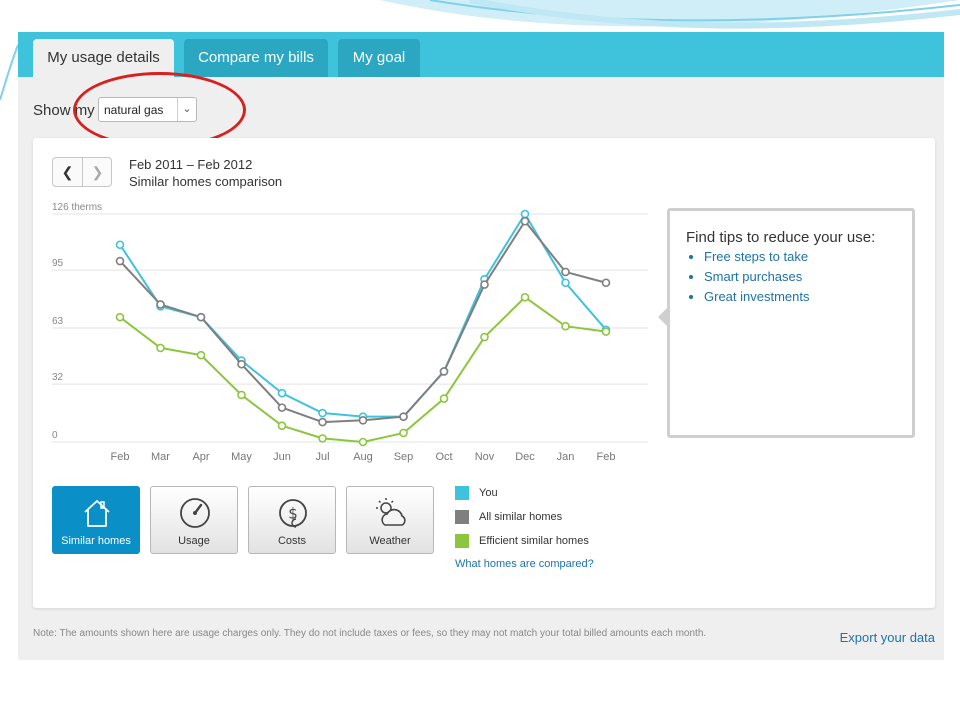 The image size is (960, 720). I want to click on view-costs-button: $ Costs, so click(292, 520).